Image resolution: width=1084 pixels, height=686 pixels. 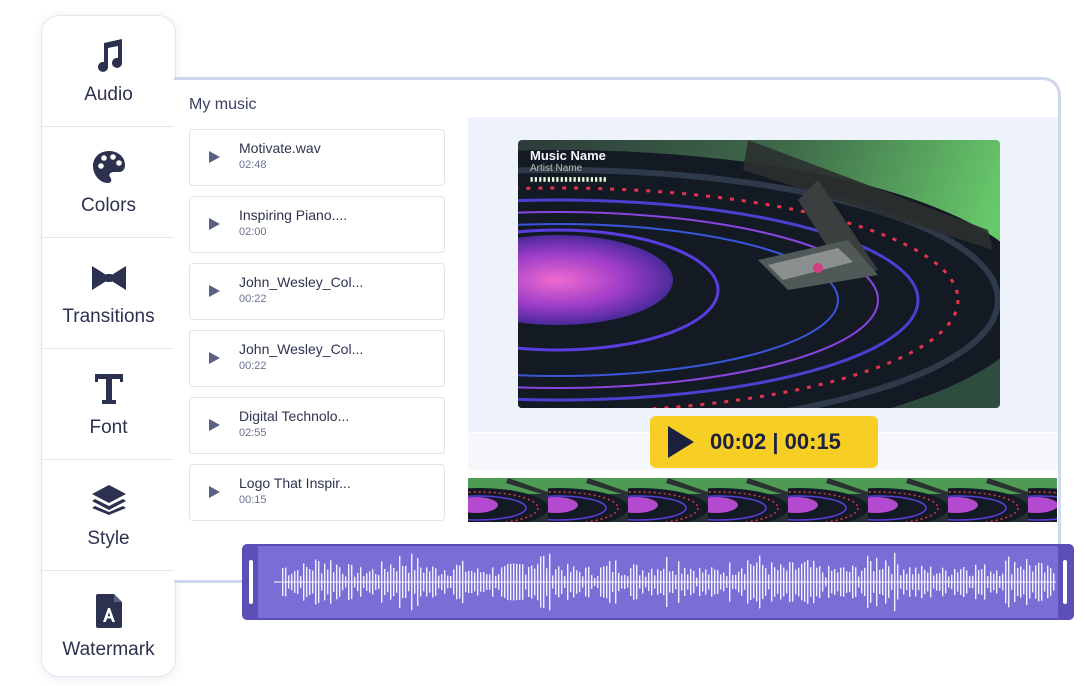 I want to click on sidebar-item-colors: Colors, so click(x=108, y=182).